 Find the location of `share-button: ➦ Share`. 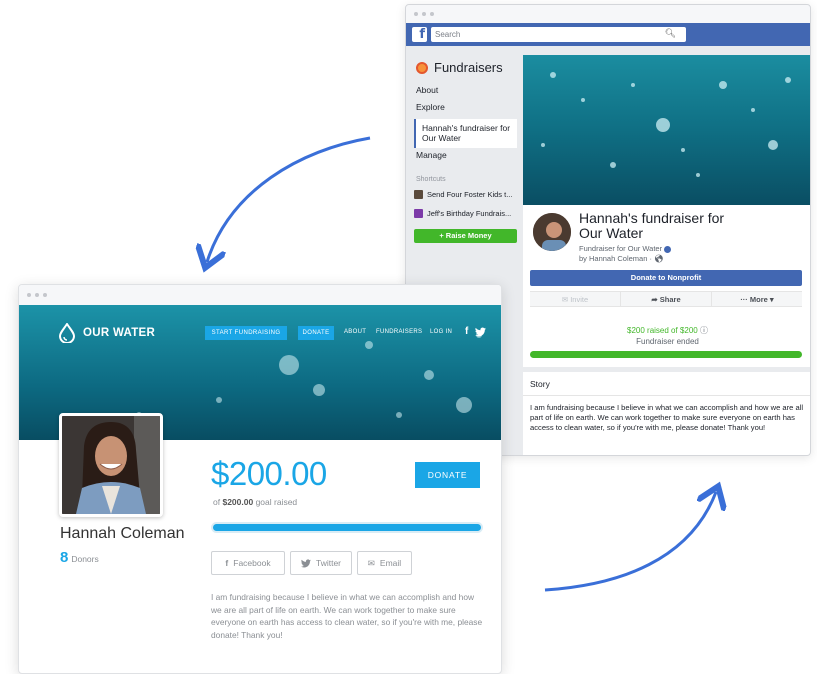

share-button: ➦ Share is located at coordinates (666, 299).